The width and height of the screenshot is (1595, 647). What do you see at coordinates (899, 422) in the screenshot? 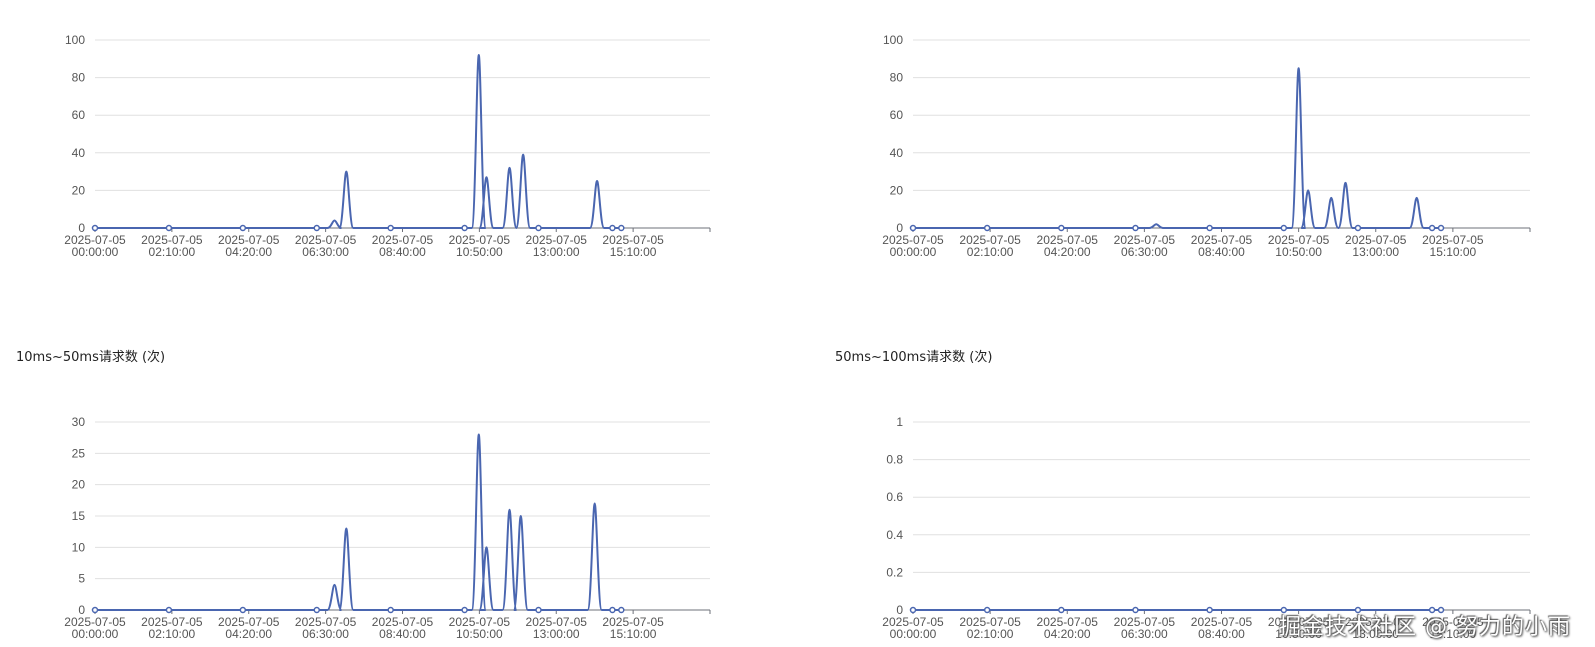
I see `y-tick-label: 1` at bounding box center [899, 422].